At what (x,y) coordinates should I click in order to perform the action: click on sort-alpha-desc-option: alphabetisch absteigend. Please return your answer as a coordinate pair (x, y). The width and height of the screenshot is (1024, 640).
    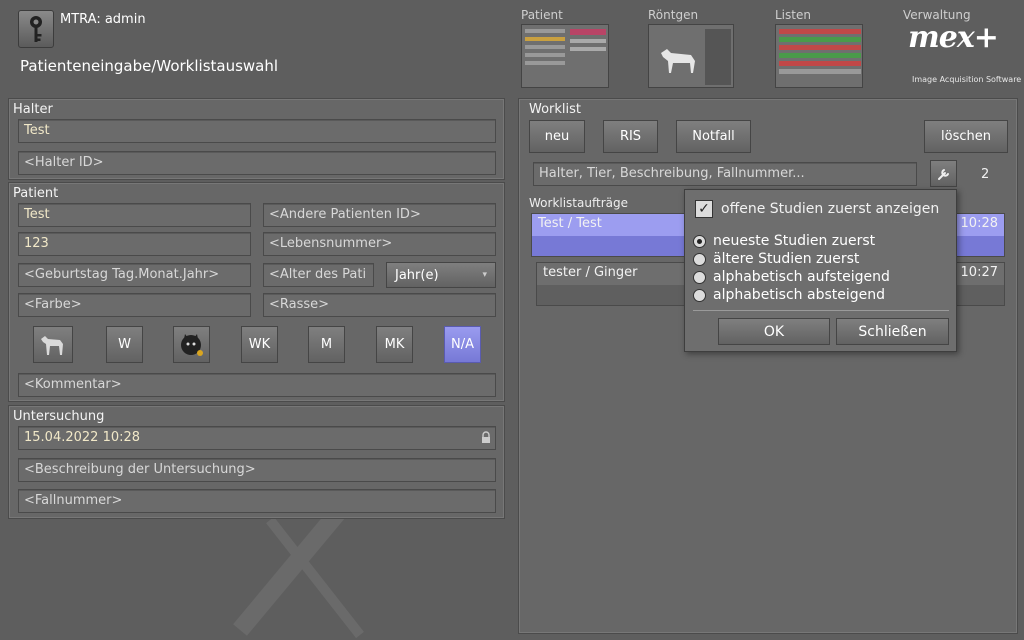
    Looking at the image, I should click on (791, 295).